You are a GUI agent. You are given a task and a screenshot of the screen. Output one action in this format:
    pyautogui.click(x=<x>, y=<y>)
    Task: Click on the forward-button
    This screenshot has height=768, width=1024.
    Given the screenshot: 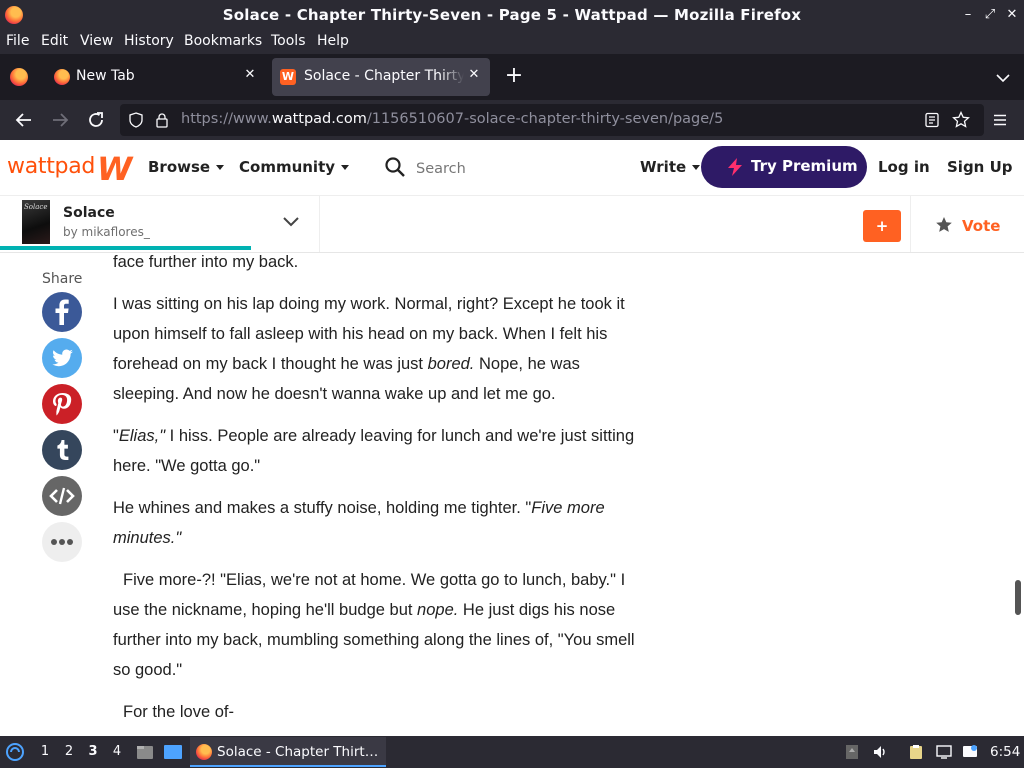 What is the action you would take?
    pyautogui.click(x=60, y=120)
    